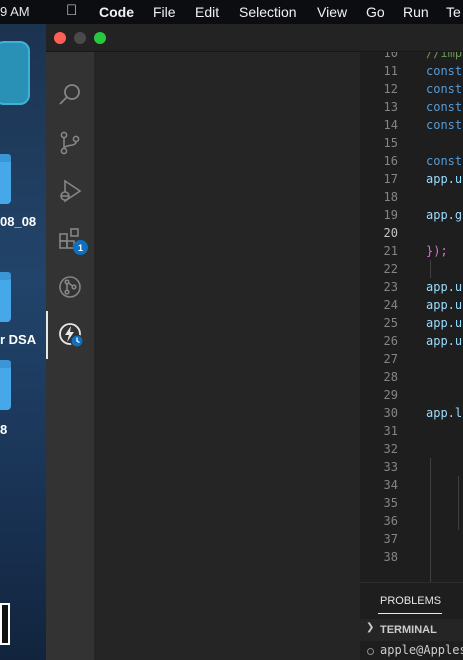  I want to click on menu-run: Run, so click(416, 12).